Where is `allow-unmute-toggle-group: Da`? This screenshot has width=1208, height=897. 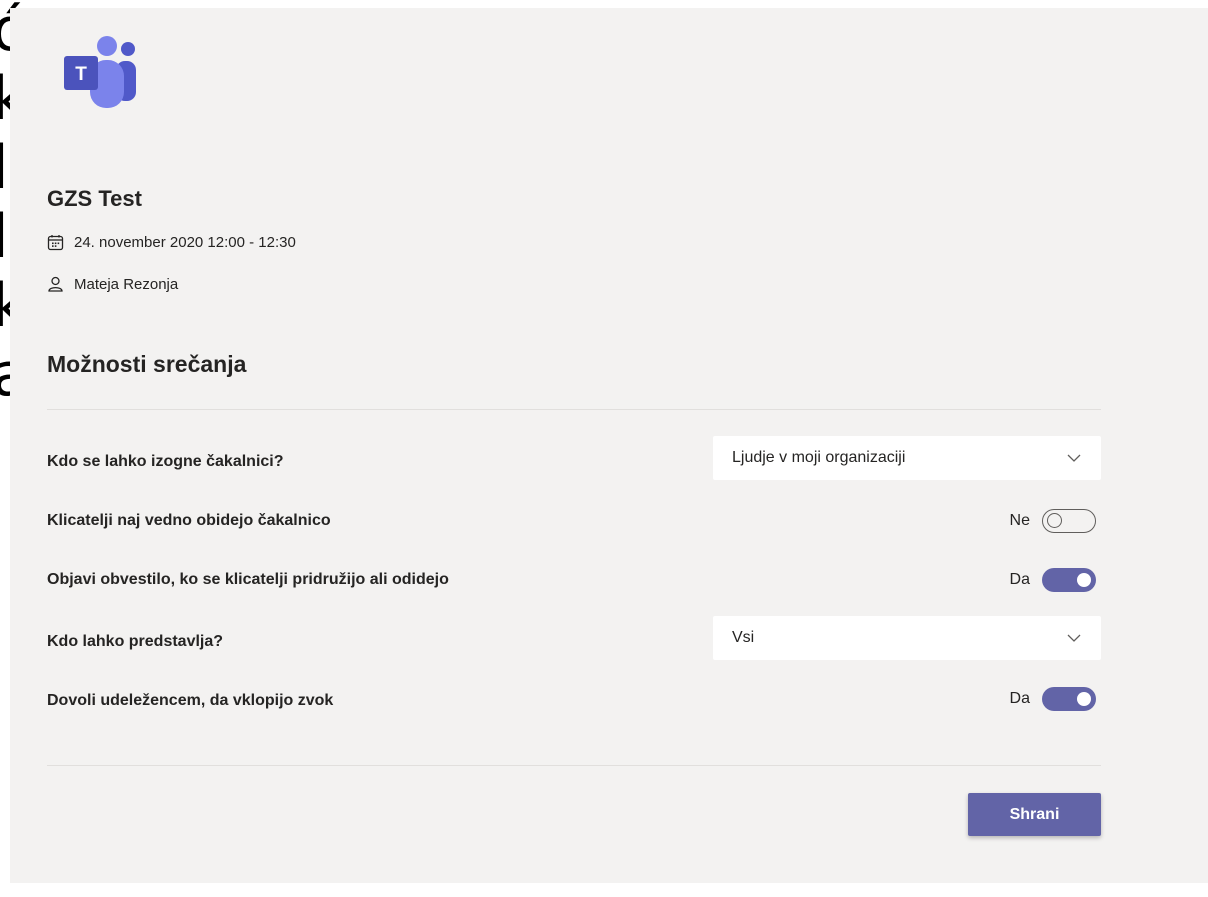
allow-unmute-toggle-group: Da is located at coordinates (1053, 699).